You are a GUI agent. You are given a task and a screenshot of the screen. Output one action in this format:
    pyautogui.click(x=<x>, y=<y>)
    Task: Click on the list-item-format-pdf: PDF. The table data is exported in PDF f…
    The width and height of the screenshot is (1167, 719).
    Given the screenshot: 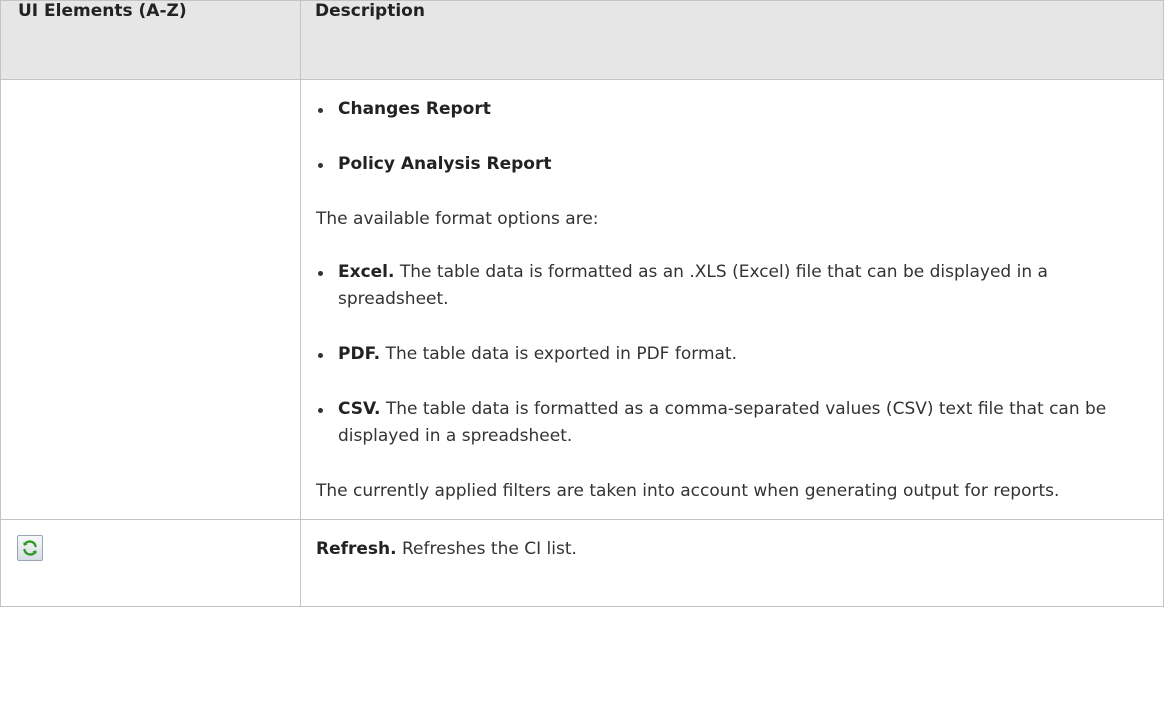 What is the action you would take?
    pyautogui.click(x=730, y=354)
    